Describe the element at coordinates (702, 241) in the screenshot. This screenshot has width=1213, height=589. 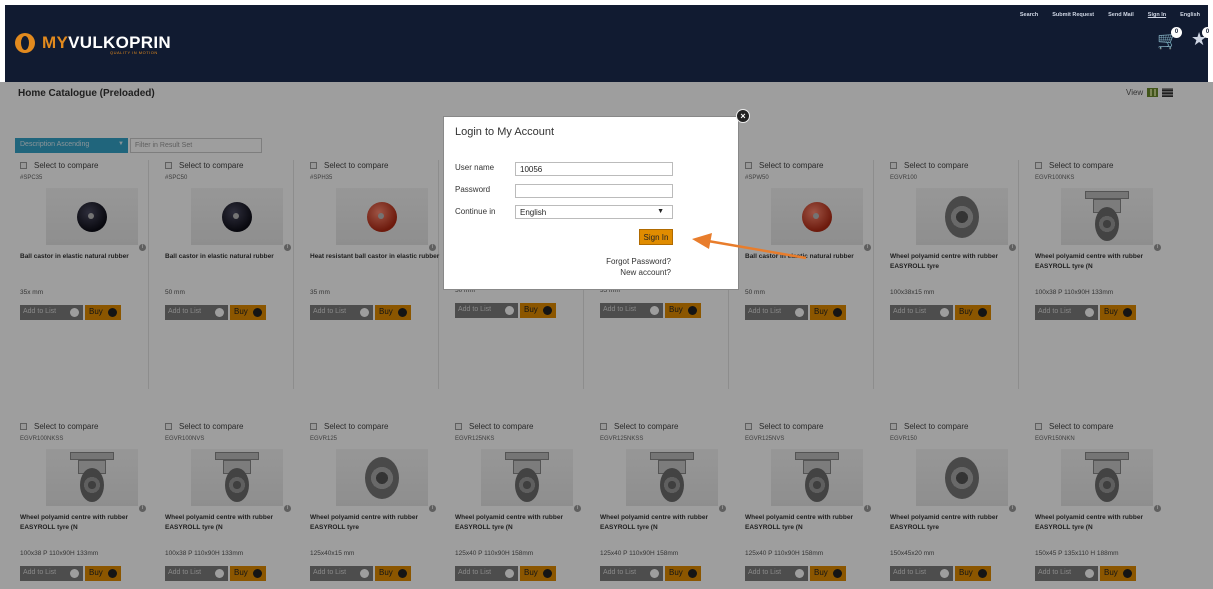
I see `arrow-head` at that location.